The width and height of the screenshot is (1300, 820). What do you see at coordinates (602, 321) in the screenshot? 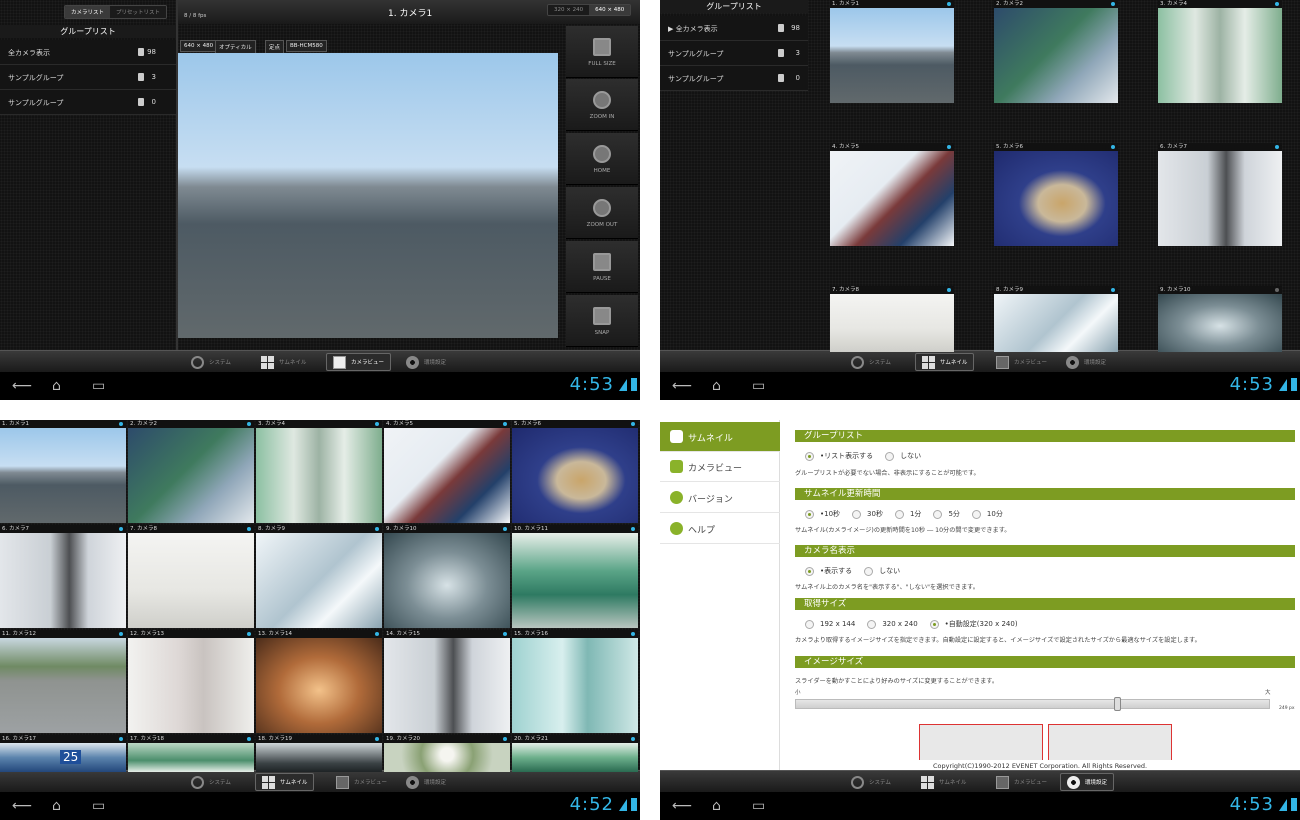
I see `snap-button: SNAP` at bounding box center [602, 321].